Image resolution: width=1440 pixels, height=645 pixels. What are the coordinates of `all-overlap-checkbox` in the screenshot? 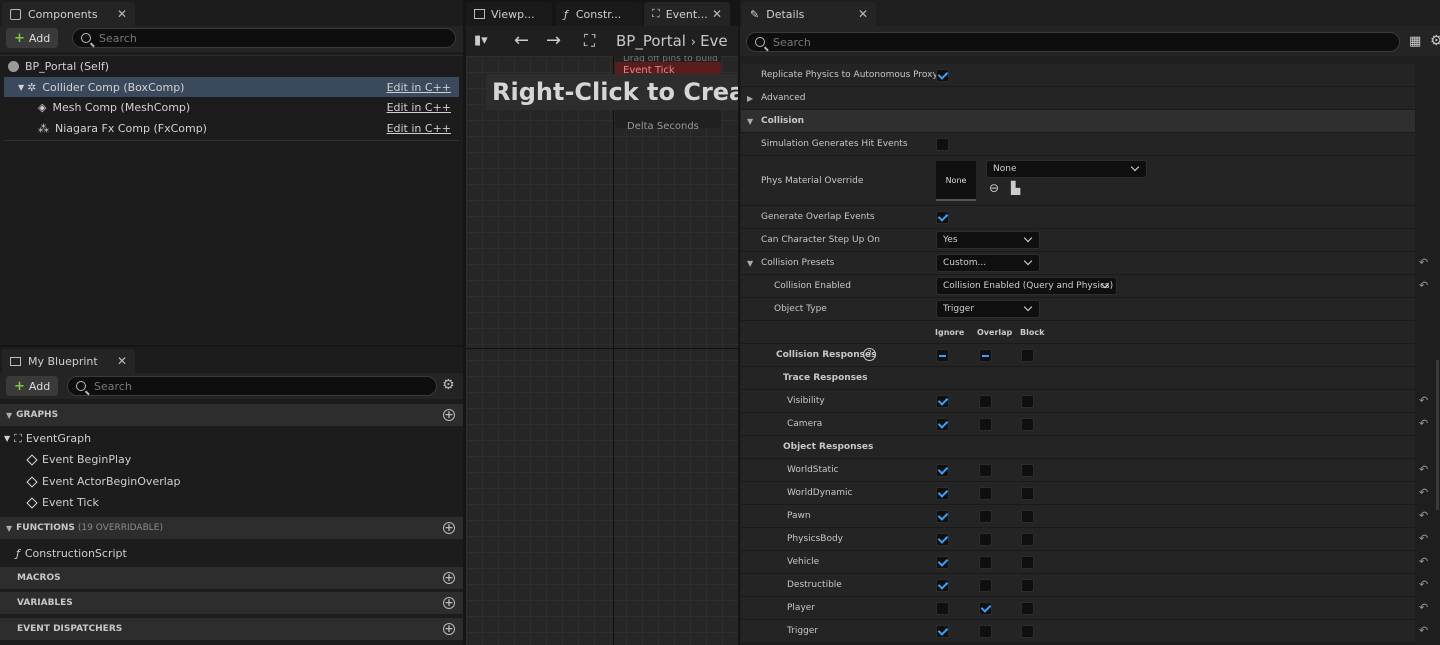 It's located at (985, 355).